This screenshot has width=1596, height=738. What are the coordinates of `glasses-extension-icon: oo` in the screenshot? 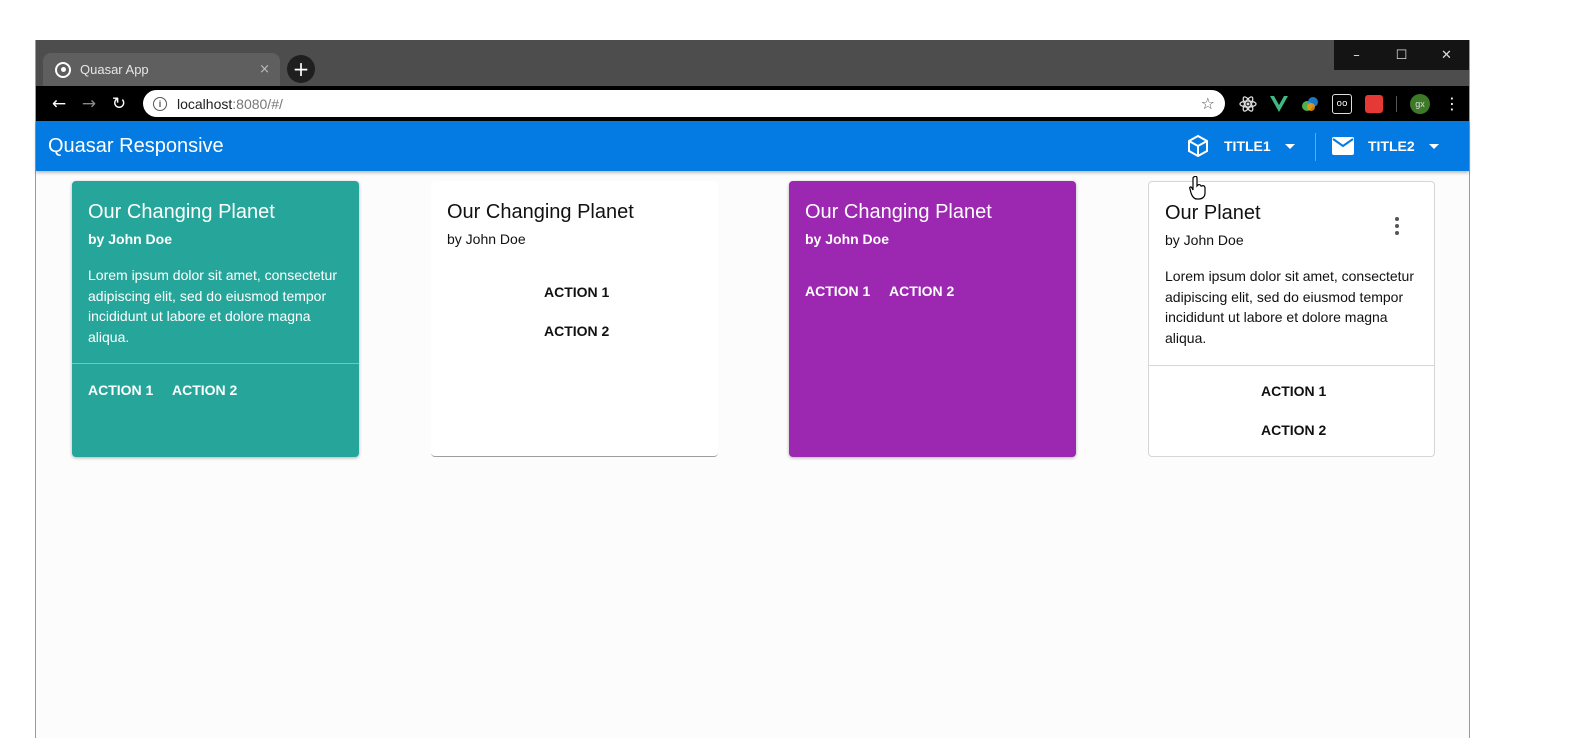 It's located at (1342, 103).